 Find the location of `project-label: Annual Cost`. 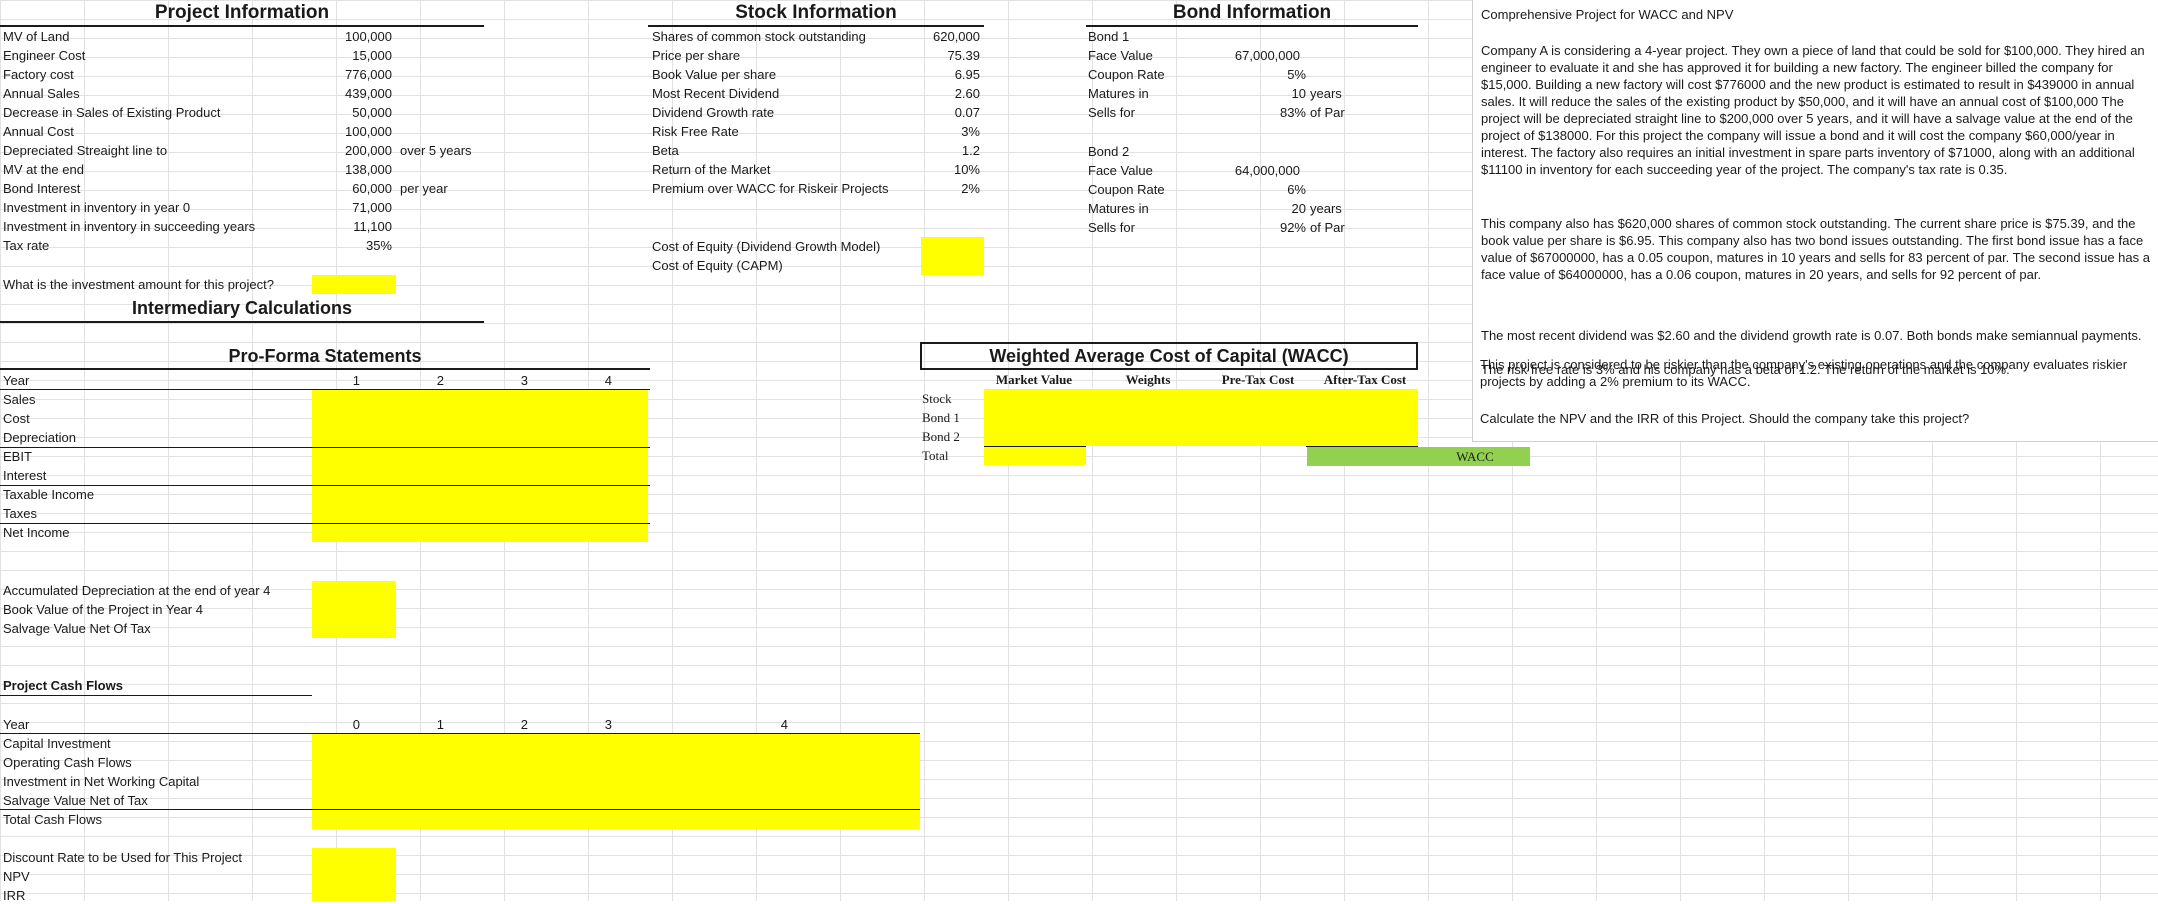

project-label: Annual Cost is located at coordinates (38, 131).